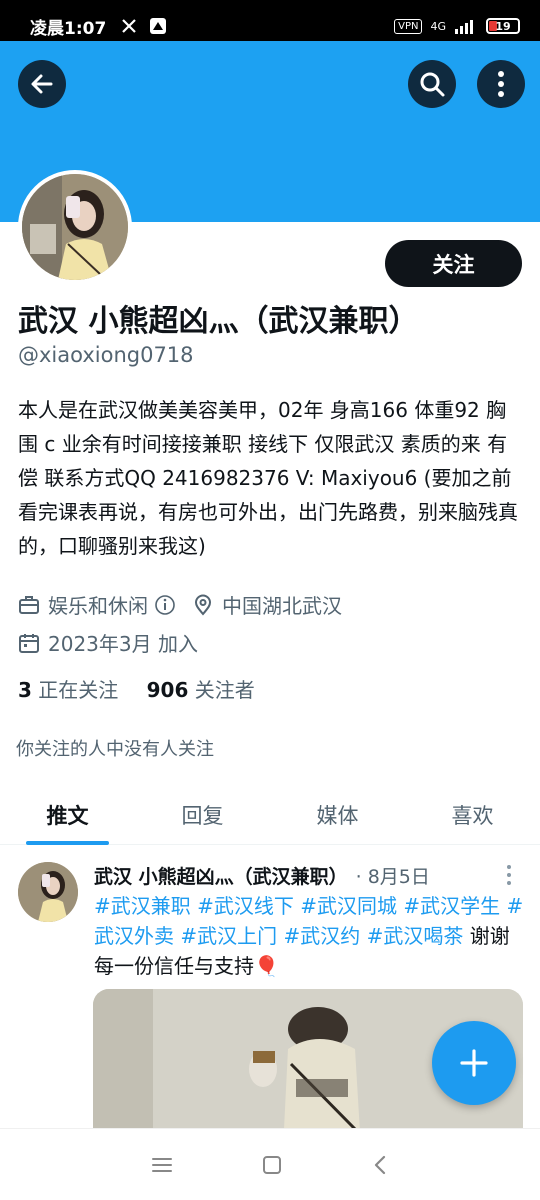  Describe the element at coordinates (509, 875) in the screenshot. I see `tweet-more-icon` at that location.